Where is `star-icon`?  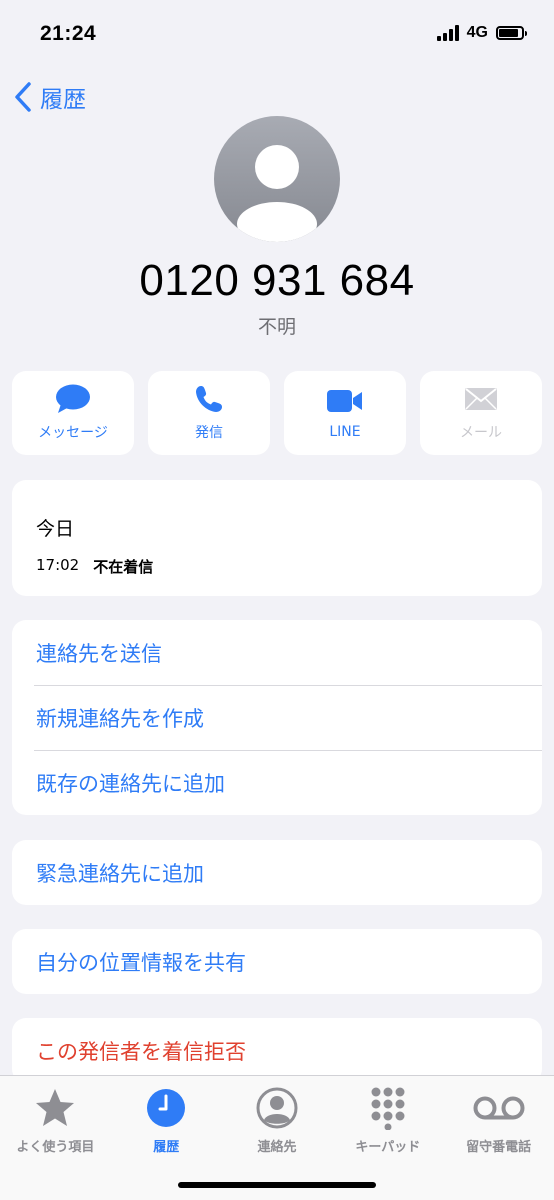 star-icon is located at coordinates (55, 1107).